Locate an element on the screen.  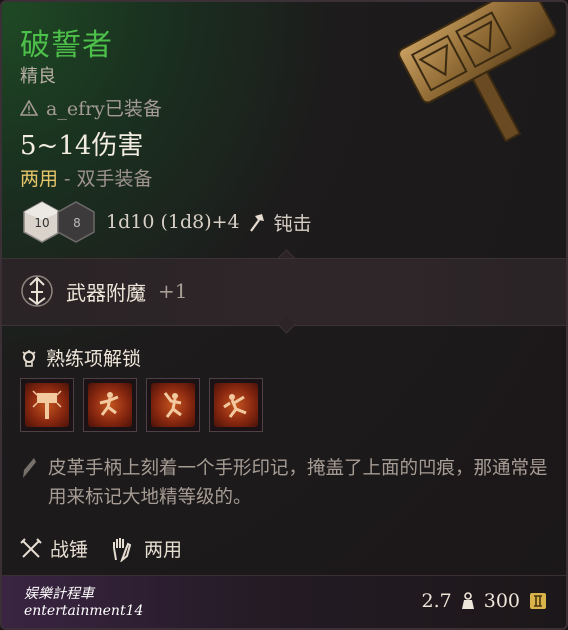
enchant-label: 武器附魔 is located at coordinates (106, 292).